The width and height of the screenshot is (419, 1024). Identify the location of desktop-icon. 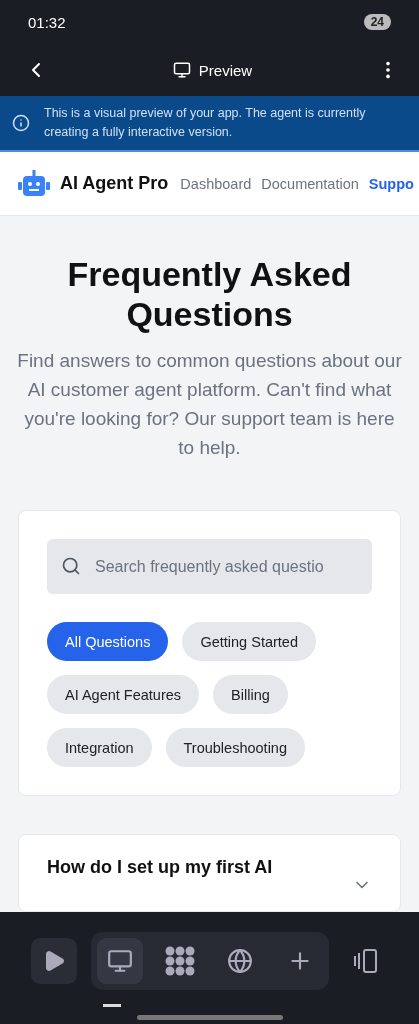
(119, 961).